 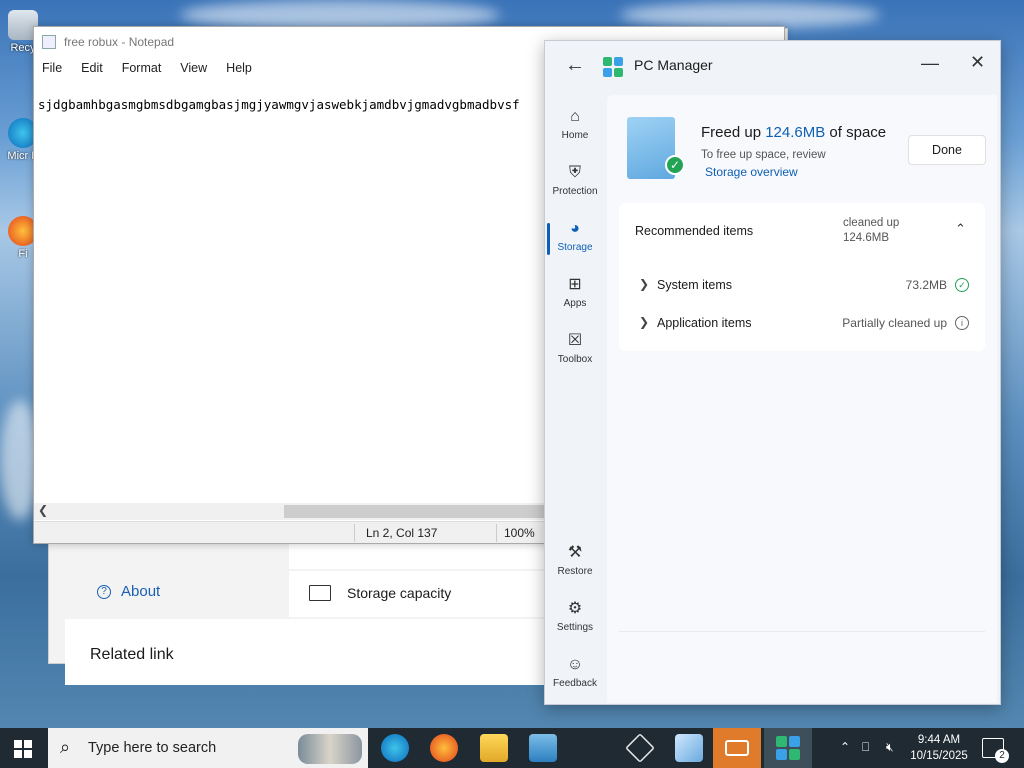 I want to click on windows-start-icon, so click(x=23, y=749).